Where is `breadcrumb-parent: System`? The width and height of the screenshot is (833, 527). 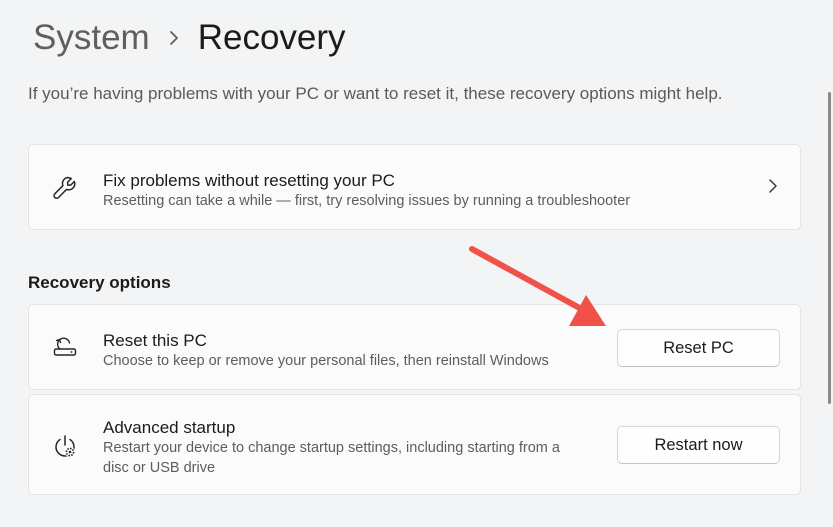
breadcrumb-parent: System is located at coordinates (91, 38).